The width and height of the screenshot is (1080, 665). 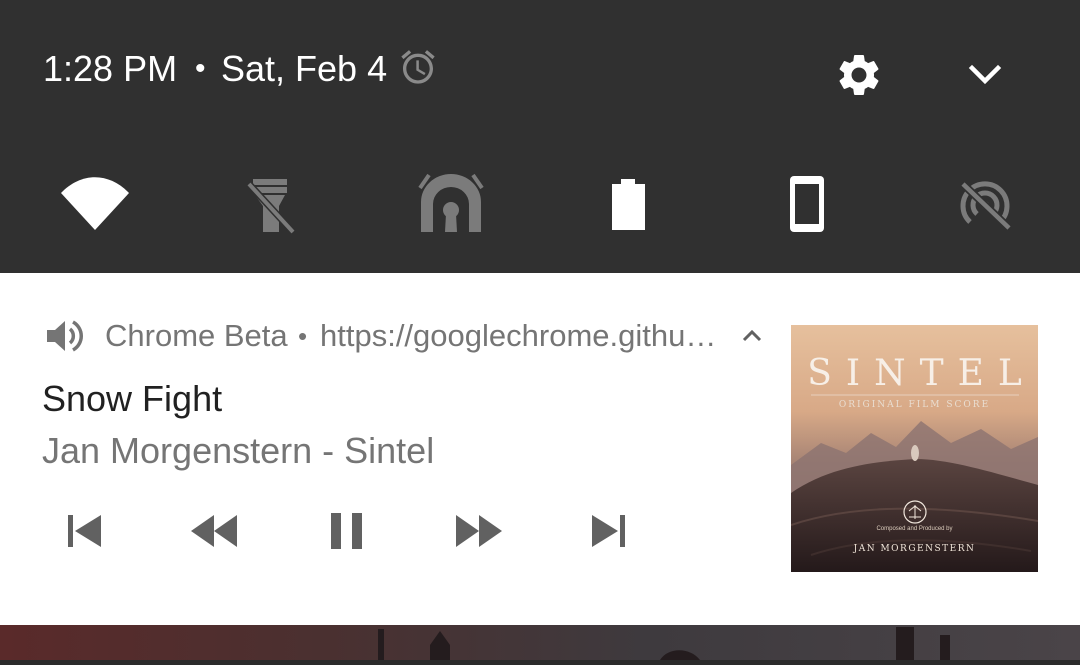 What do you see at coordinates (196, 335) in the screenshot?
I see `notification-app-name: Chrome Beta` at bounding box center [196, 335].